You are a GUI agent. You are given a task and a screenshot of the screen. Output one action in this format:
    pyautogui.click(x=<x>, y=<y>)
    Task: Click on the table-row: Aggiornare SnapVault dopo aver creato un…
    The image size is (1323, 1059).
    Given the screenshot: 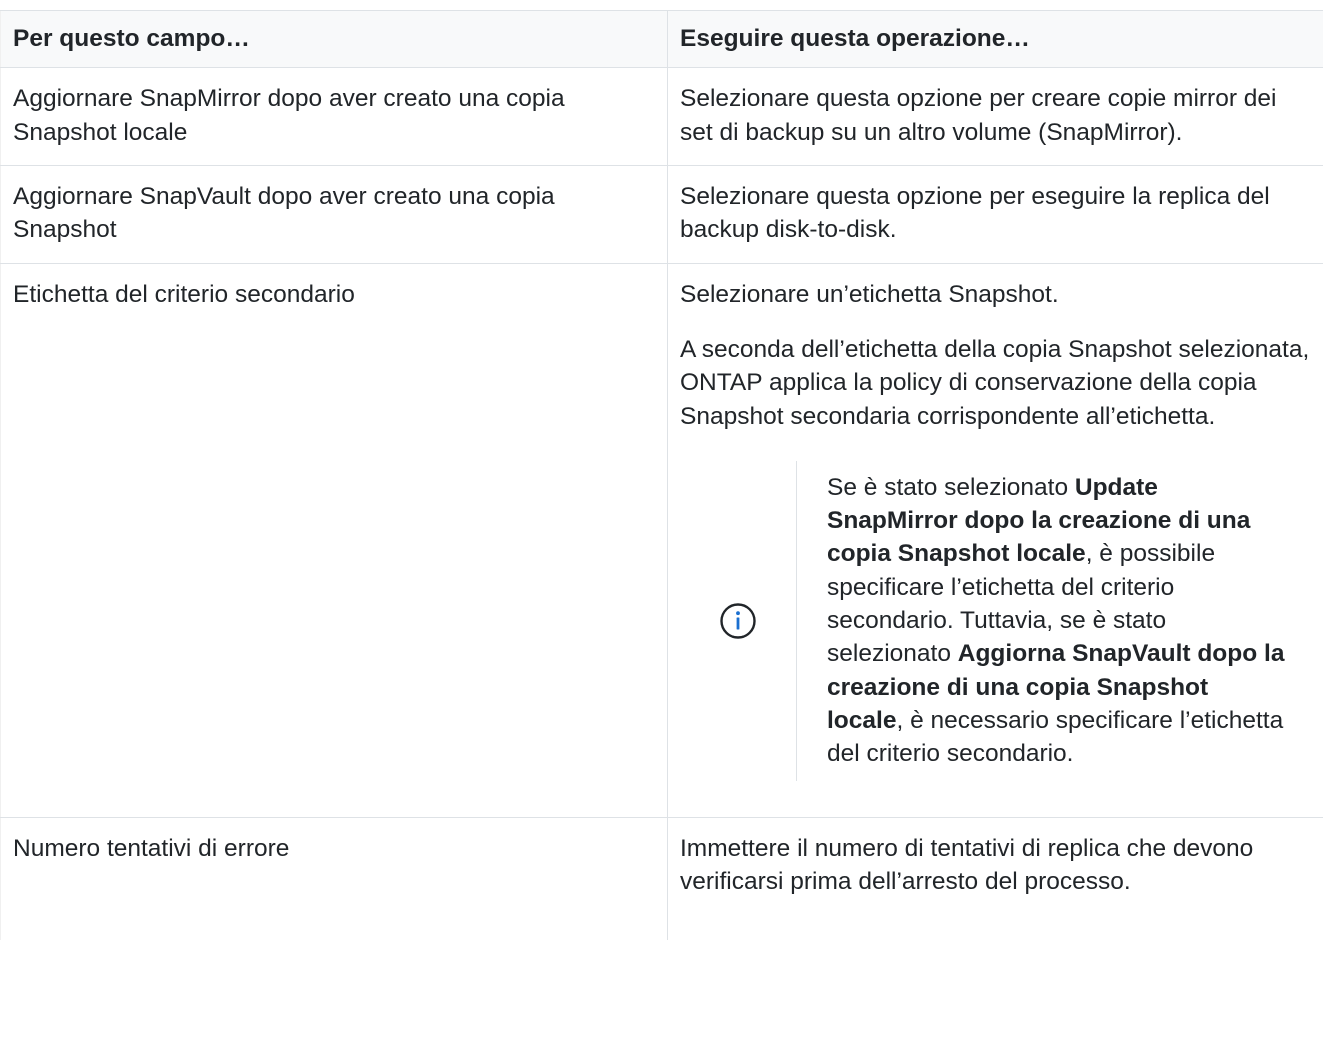 What is the action you would take?
    pyautogui.click(x=661, y=214)
    